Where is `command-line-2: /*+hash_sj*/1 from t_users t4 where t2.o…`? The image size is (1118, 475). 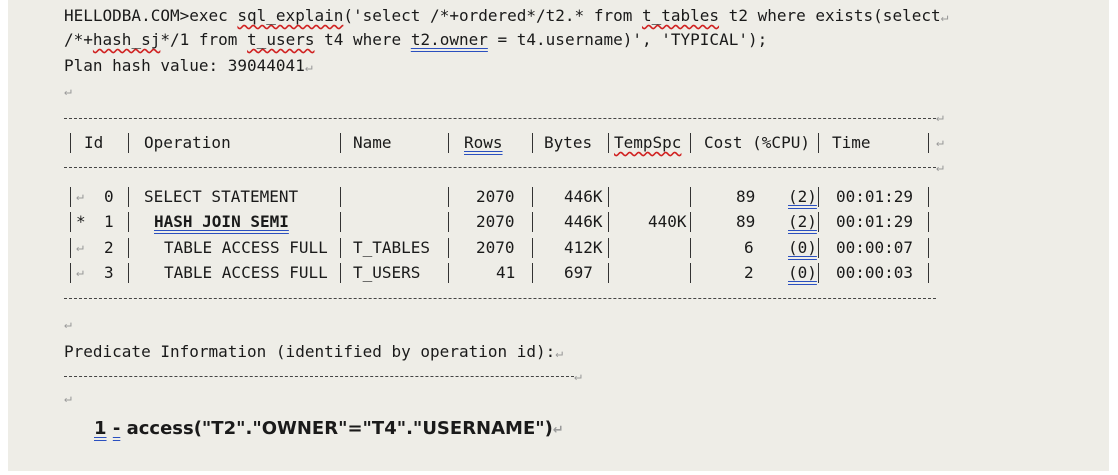
command-line-2: /*+hash_sj*/1 from t_users t4 where t2.o… is located at coordinates (415, 40).